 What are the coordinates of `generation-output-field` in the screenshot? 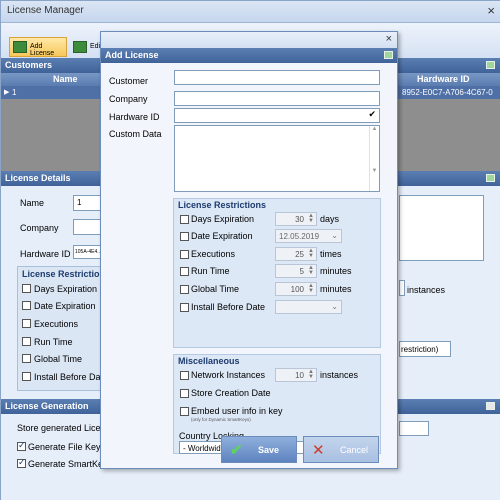 It's located at (414, 428).